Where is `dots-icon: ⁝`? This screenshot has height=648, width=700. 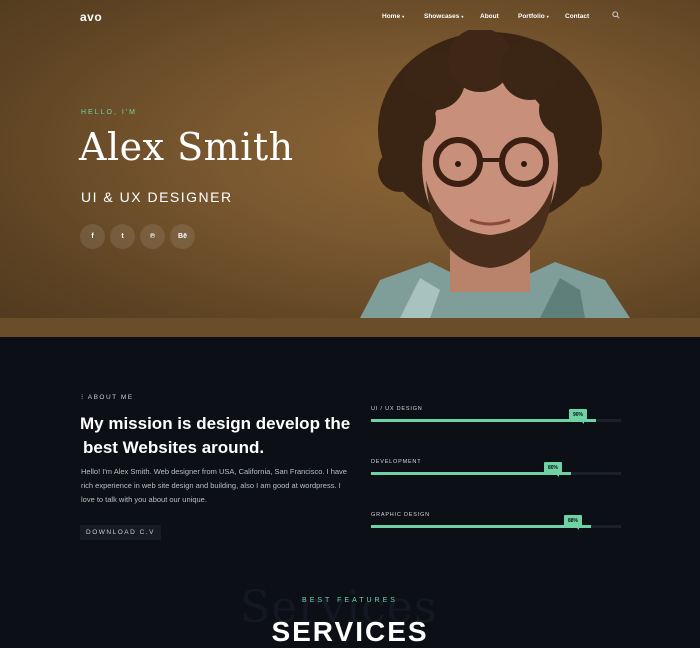 dots-icon: ⁝ is located at coordinates (83, 397).